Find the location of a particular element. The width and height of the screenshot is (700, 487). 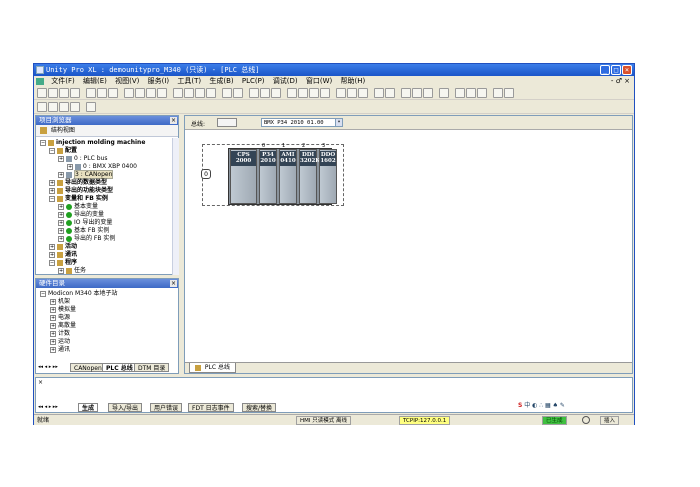

bus-field is located at coordinates (227, 122).